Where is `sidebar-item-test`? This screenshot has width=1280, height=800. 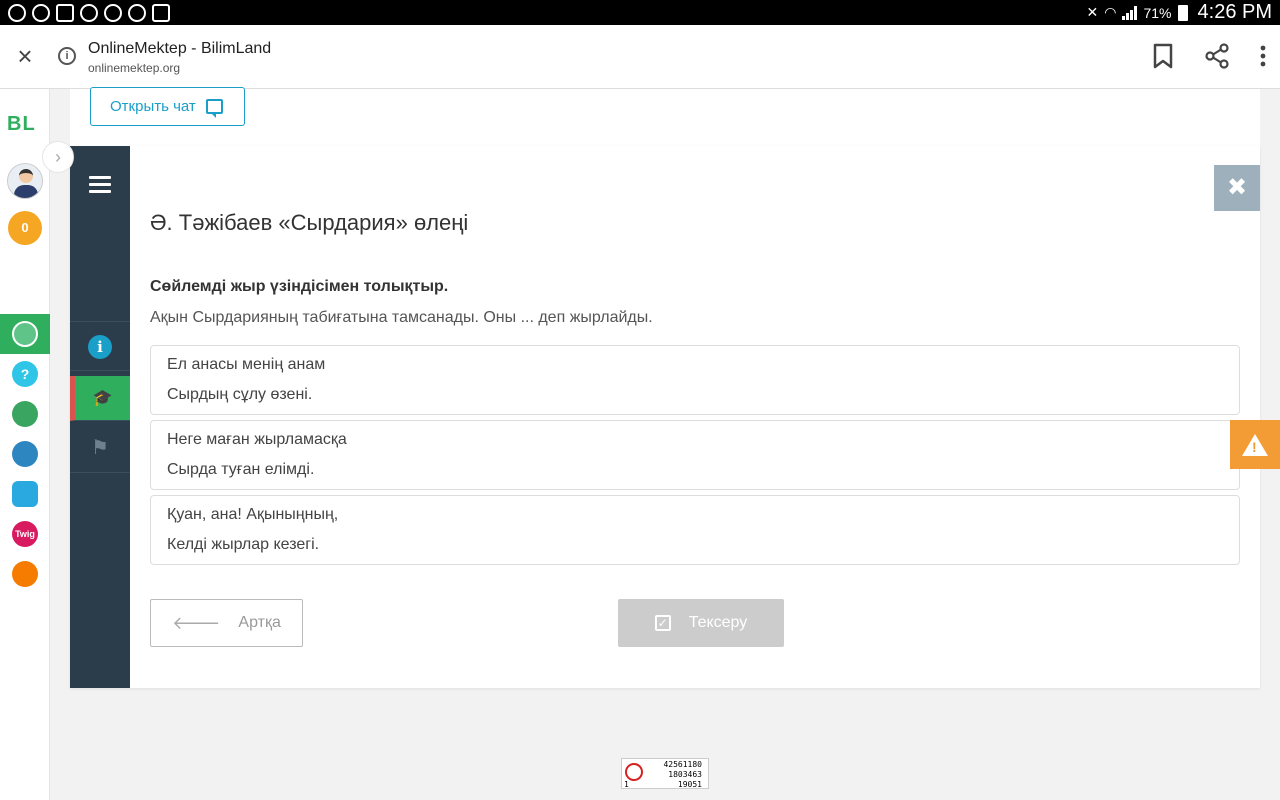
sidebar-item-test is located at coordinates (25, 494).